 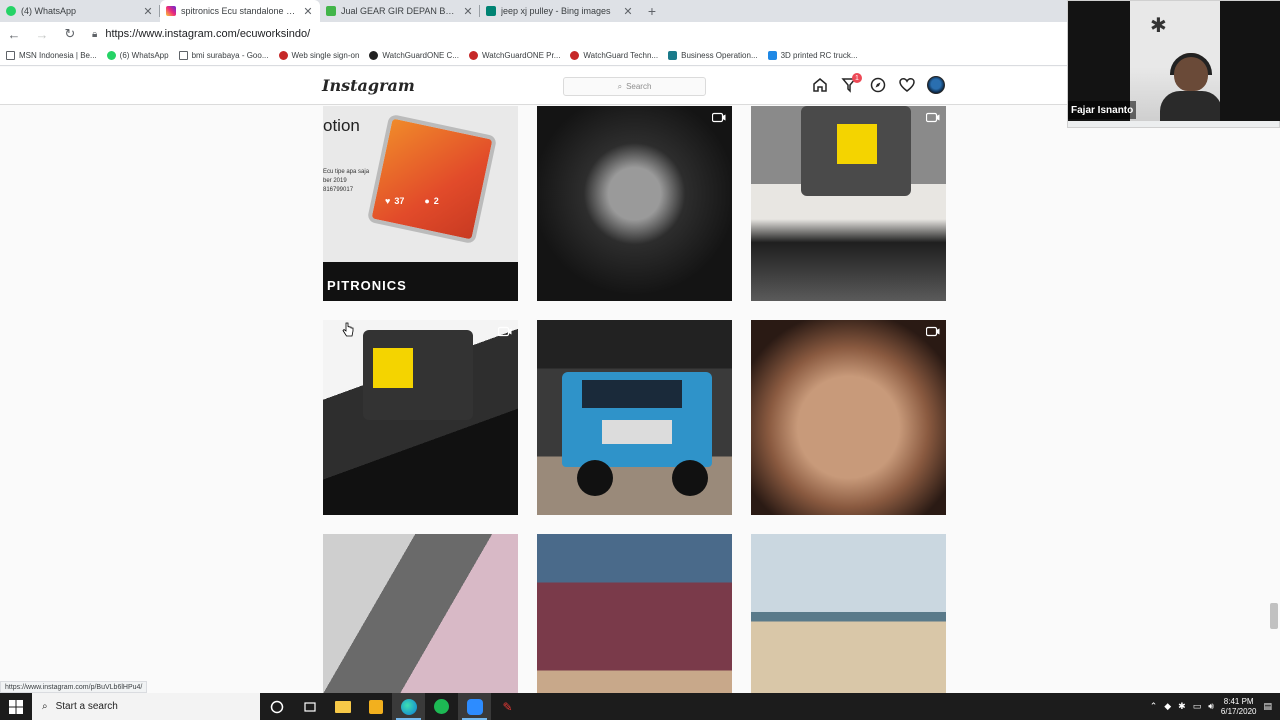 I want to click on instagram-icon, so click(x=171, y=11).